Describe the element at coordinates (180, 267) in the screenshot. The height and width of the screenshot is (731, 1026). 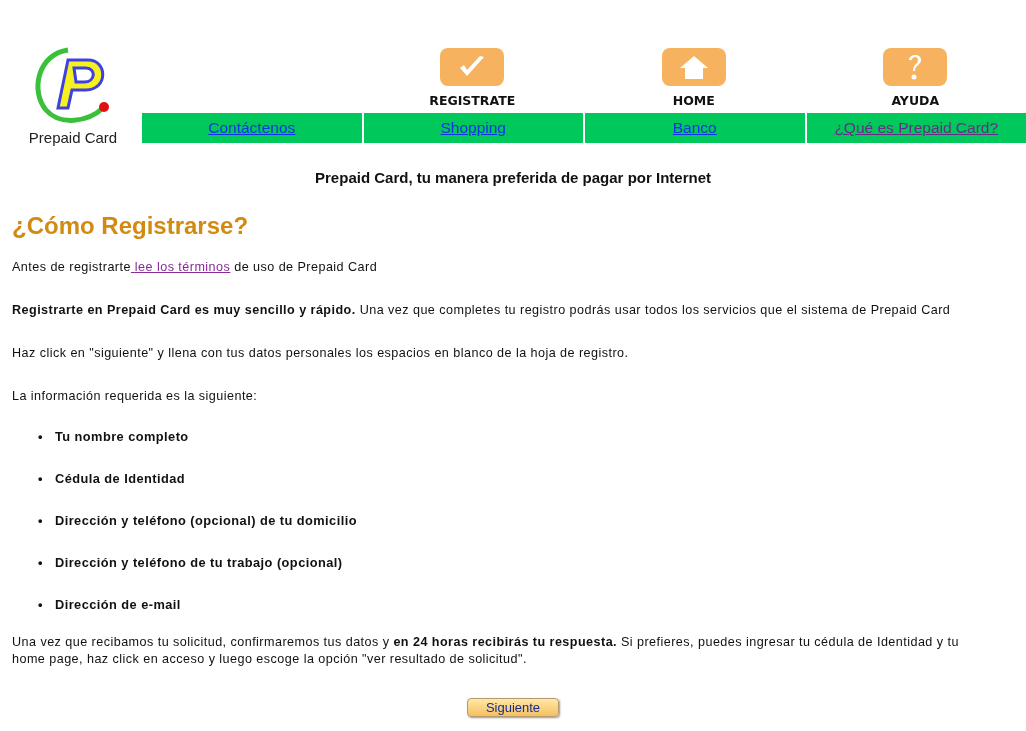
I see `terms-link: lee los términos` at that location.